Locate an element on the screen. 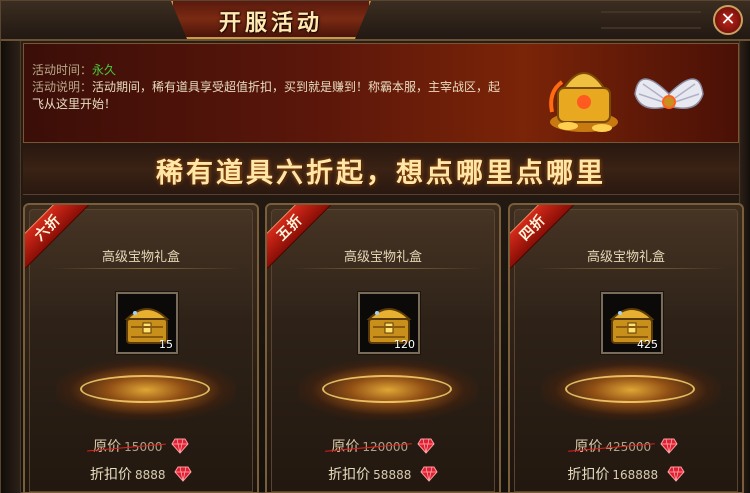 The image size is (750, 493). close-button: ✕ is located at coordinates (728, 20).